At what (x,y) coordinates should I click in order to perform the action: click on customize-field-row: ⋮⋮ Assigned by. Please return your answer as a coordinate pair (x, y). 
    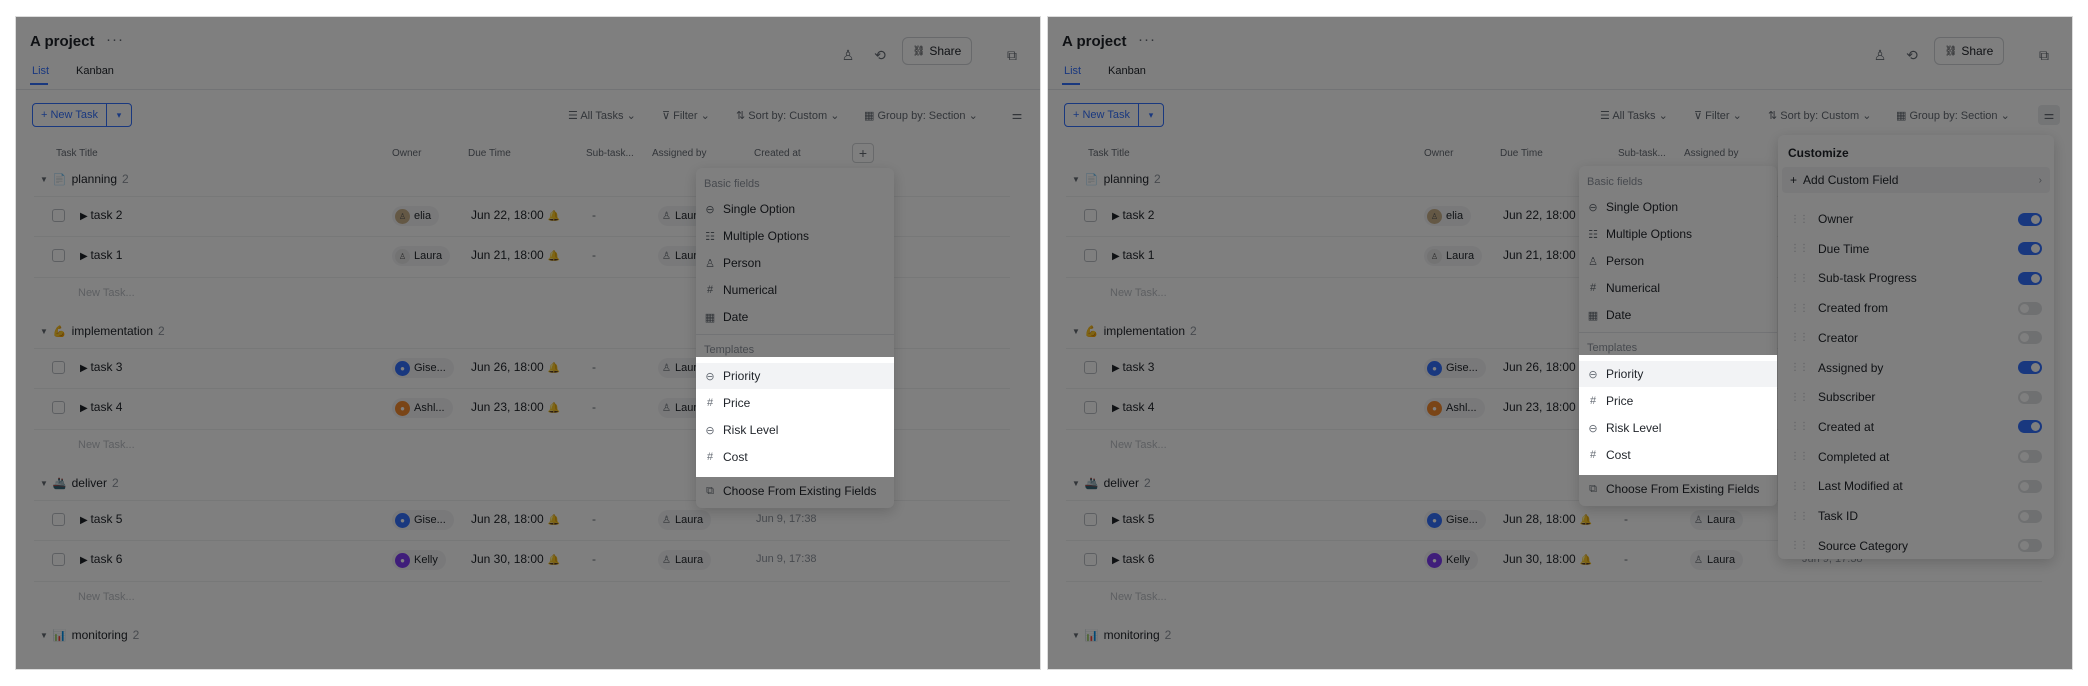
    Looking at the image, I should click on (1916, 368).